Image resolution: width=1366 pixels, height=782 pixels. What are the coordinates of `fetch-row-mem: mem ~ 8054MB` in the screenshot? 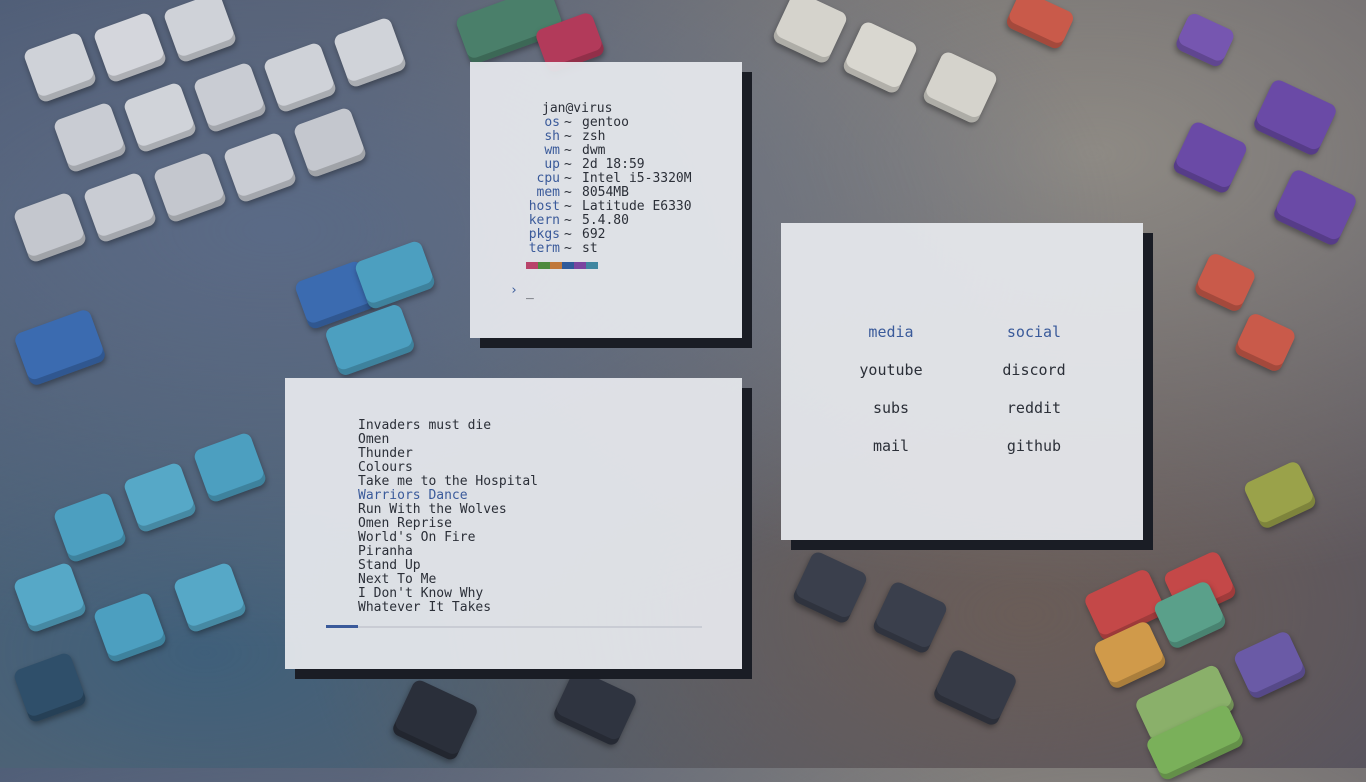 It's located at (606, 193).